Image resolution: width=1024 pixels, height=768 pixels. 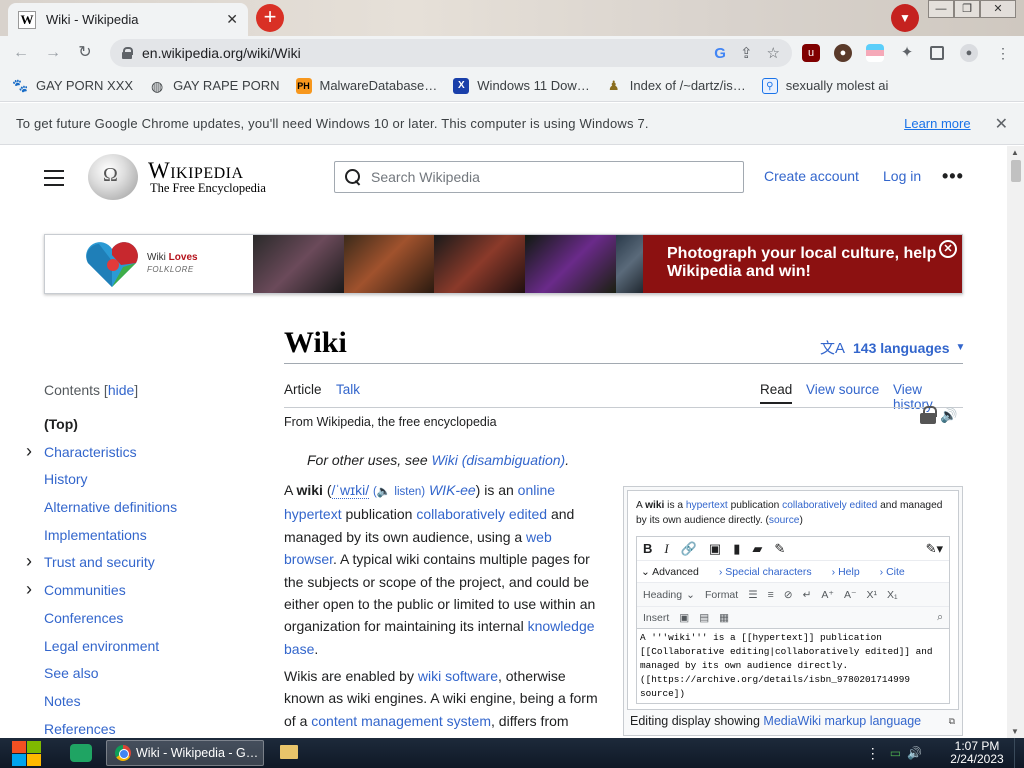 I want to click on toc-item: Conferences, so click(x=149, y=622).